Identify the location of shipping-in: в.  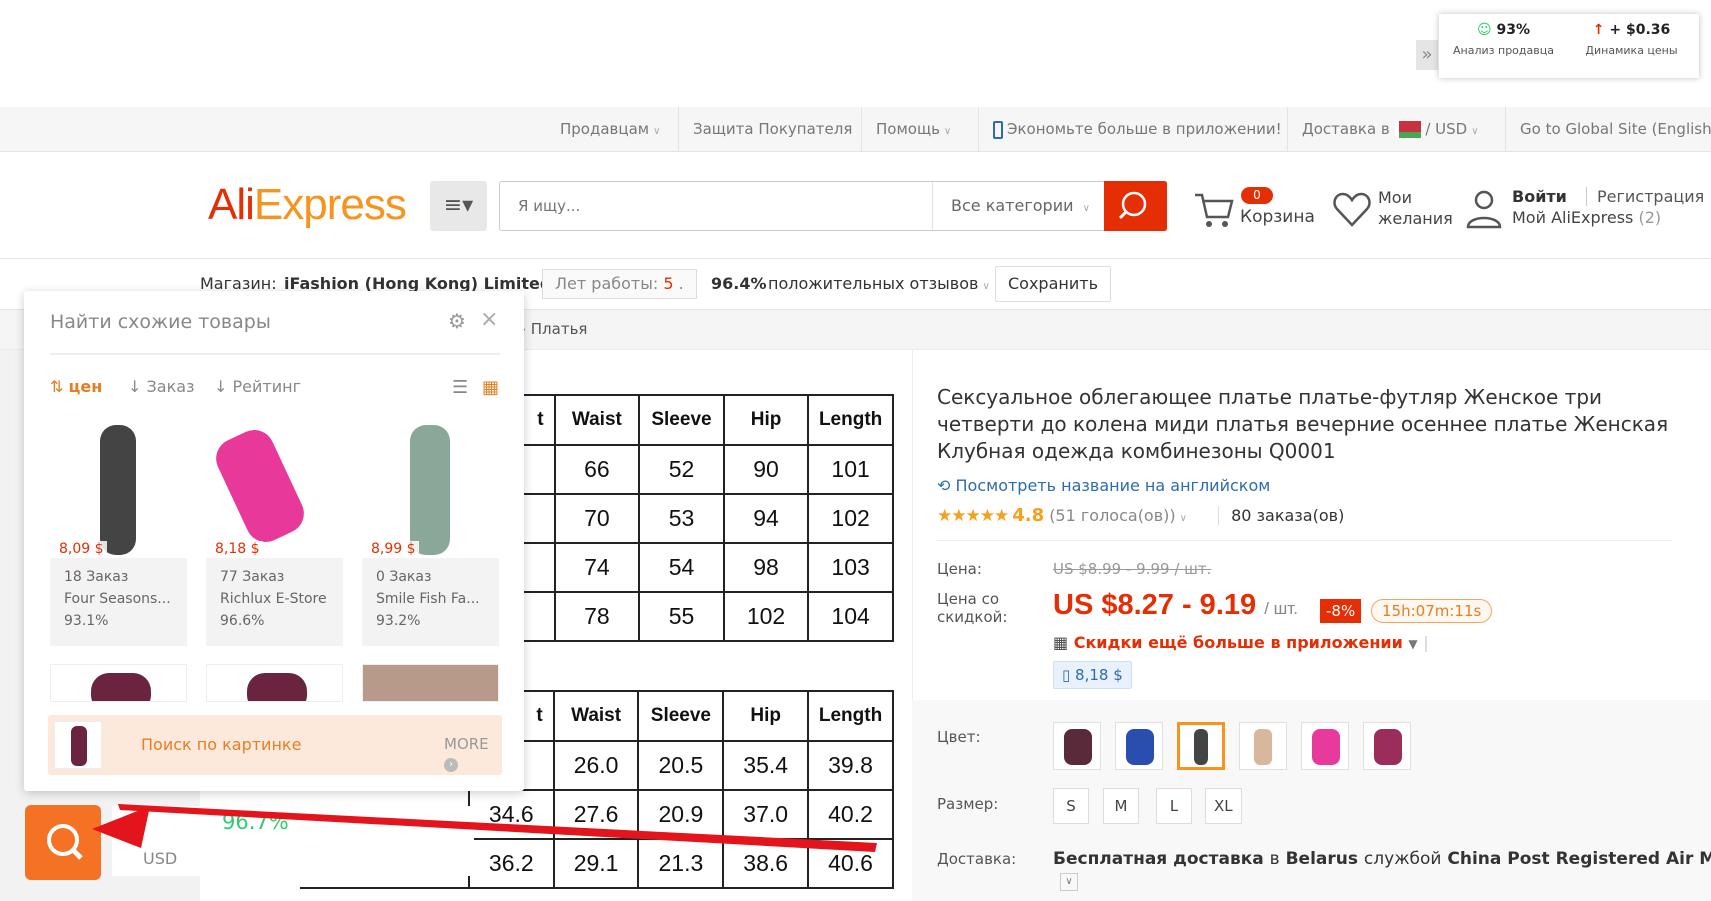
(1274, 859).